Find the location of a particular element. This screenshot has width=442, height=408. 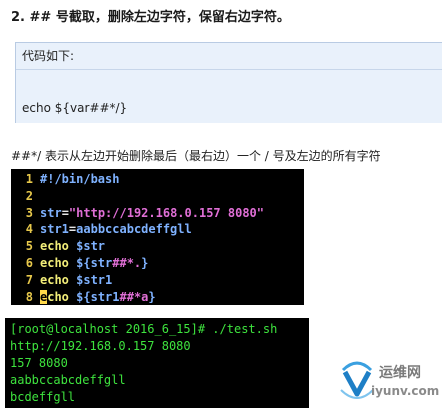

line-number: 4 is located at coordinates (29, 229).